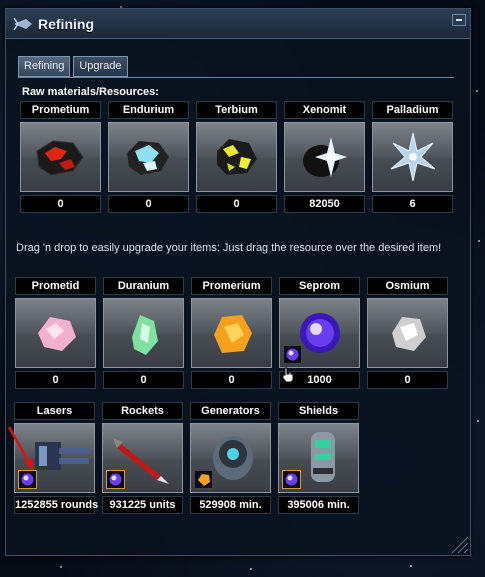  Describe the element at coordinates (324, 110) in the screenshot. I see `resource-name: Xenomit` at that location.